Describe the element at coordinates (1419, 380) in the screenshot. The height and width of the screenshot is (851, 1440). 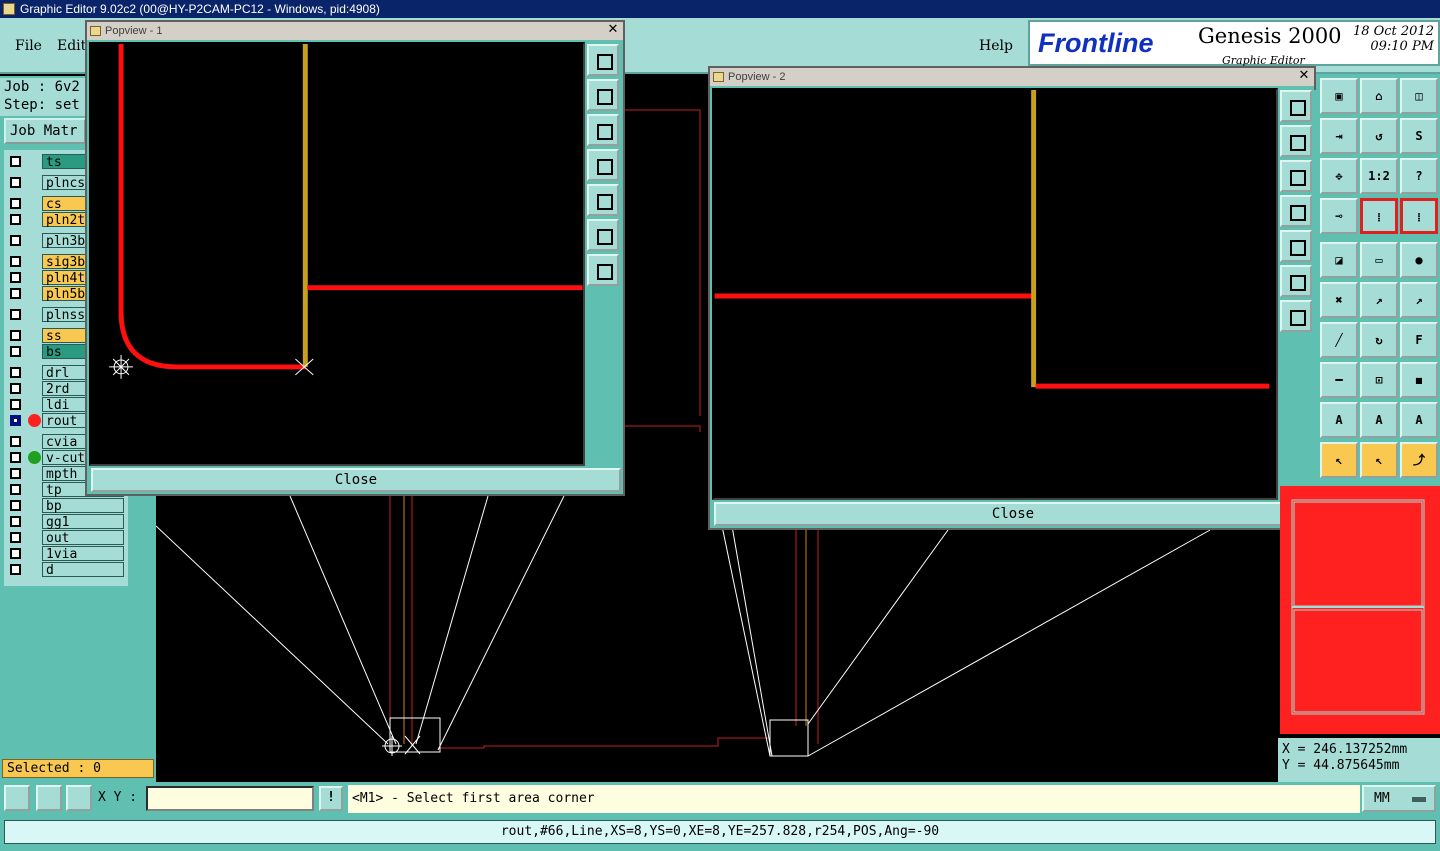
I see `shapes-icon: ◼` at that location.